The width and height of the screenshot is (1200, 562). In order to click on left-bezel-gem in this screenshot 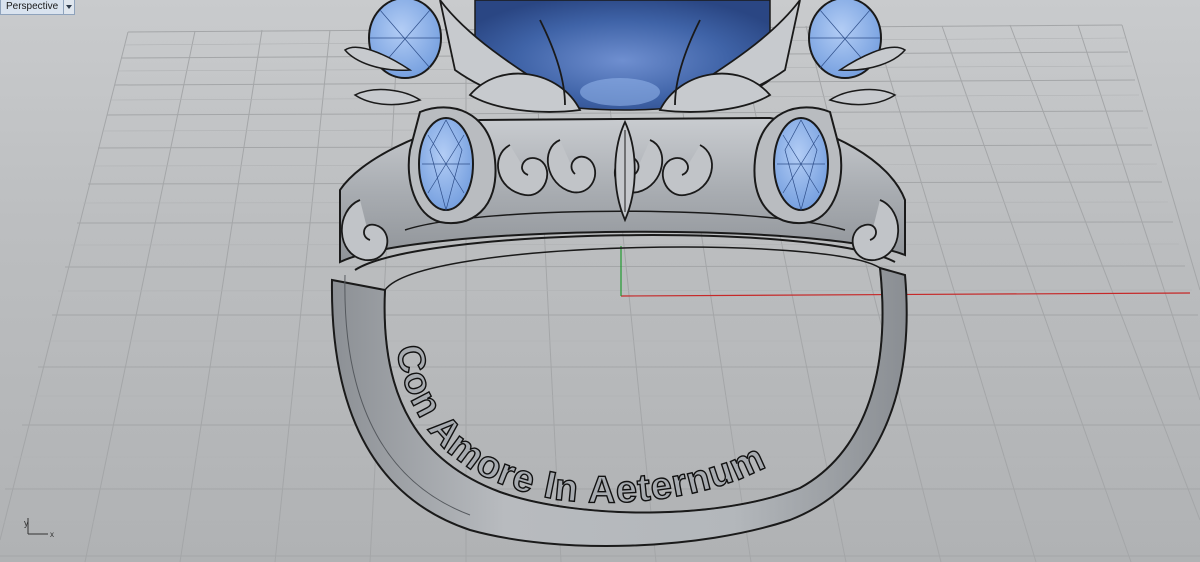, I will do `click(452, 165)`.